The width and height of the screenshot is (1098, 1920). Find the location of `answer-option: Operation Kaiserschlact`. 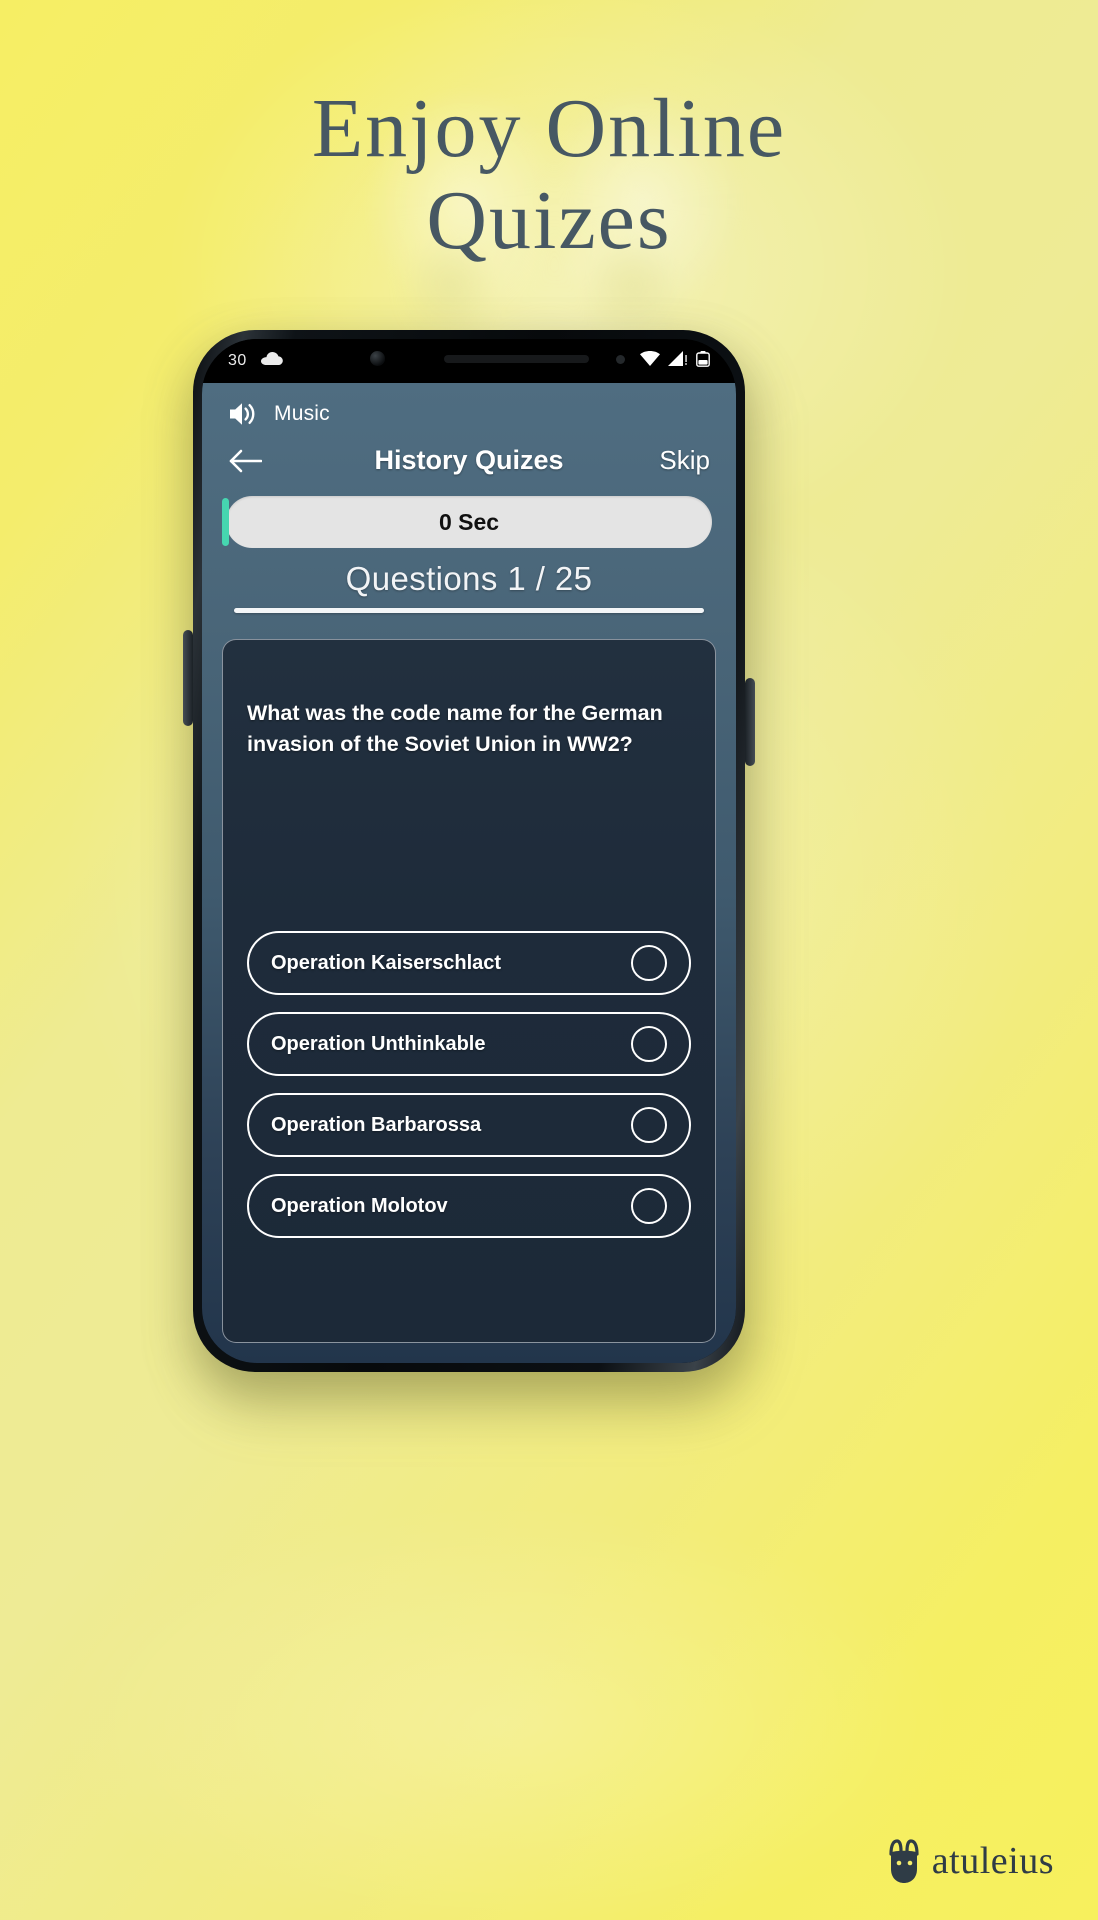

answer-option: Operation Kaiserschlact is located at coordinates (469, 963).